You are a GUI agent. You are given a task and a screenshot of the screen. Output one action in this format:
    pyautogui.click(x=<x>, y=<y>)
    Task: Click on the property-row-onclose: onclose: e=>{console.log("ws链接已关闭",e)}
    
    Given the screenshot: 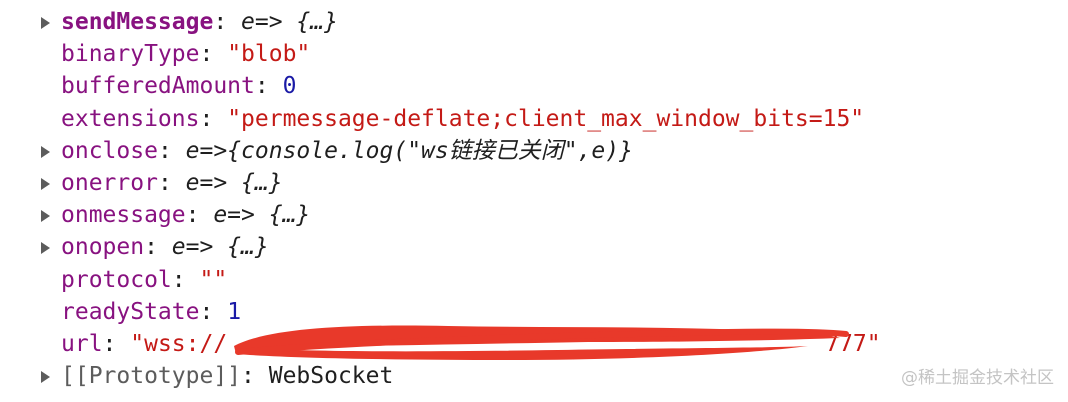 What is the action you would take?
    pyautogui.click(x=534, y=151)
    